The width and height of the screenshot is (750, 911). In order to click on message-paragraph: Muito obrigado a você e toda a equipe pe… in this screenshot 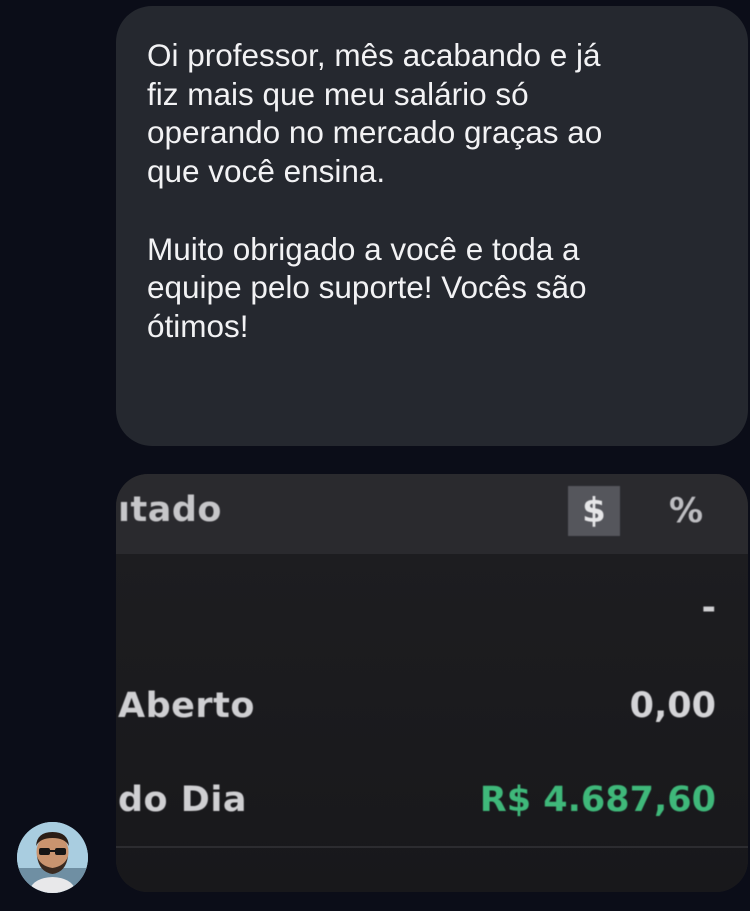, I will do `click(367, 287)`.